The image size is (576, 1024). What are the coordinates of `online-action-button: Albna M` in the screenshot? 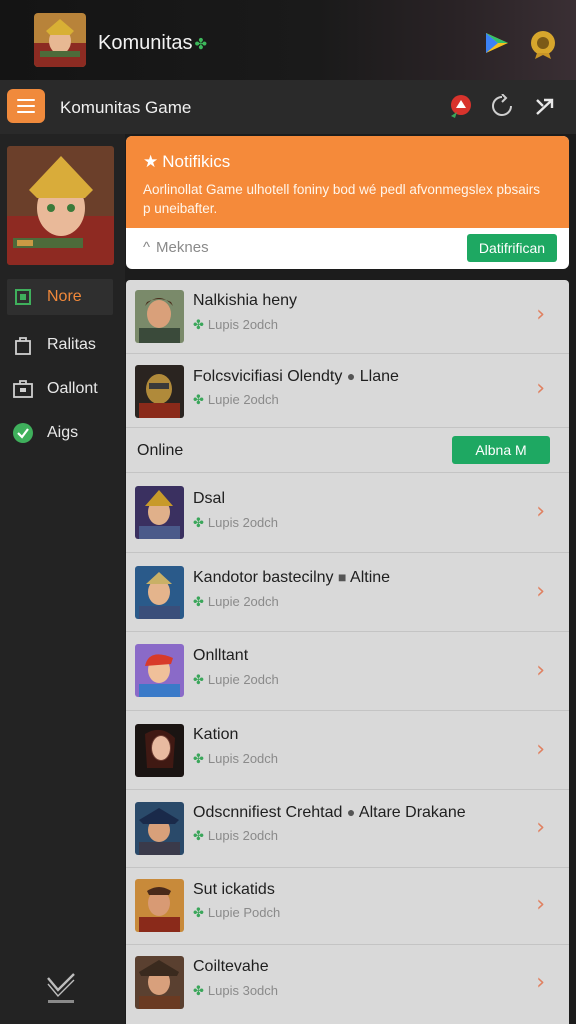 It's located at (501, 450).